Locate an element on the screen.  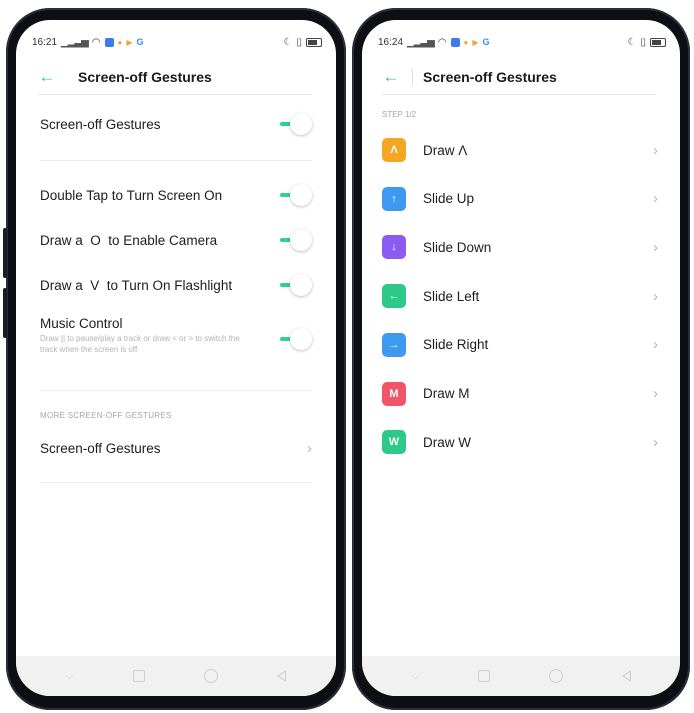
gesture-item: → Slide Right › is located at coordinates (520, 345).